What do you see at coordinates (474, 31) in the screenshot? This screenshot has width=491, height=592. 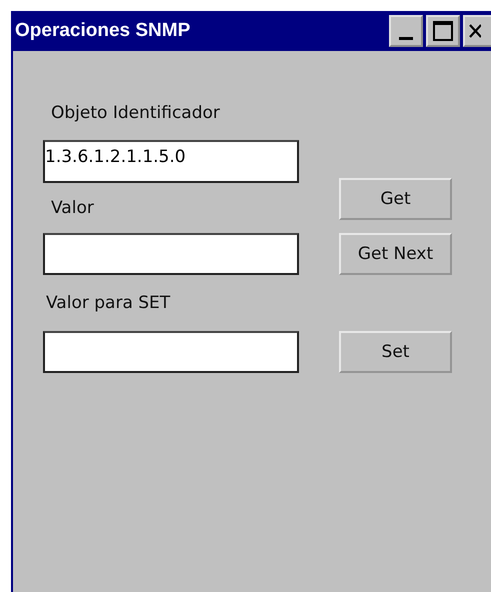 I see `close-icon` at bounding box center [474, 31].